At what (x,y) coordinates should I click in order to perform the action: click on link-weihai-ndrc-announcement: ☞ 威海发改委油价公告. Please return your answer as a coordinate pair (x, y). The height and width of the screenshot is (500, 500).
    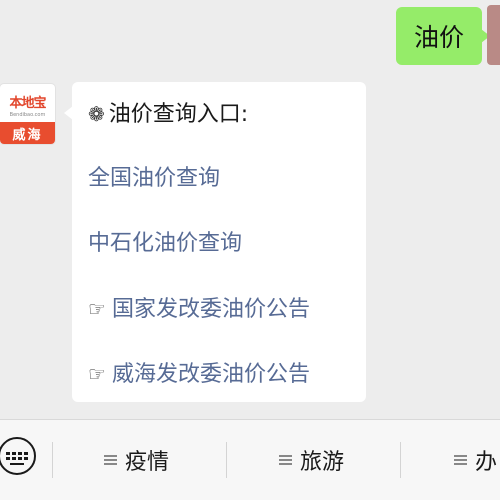
    Looking at the image, I should click on (199, 374).